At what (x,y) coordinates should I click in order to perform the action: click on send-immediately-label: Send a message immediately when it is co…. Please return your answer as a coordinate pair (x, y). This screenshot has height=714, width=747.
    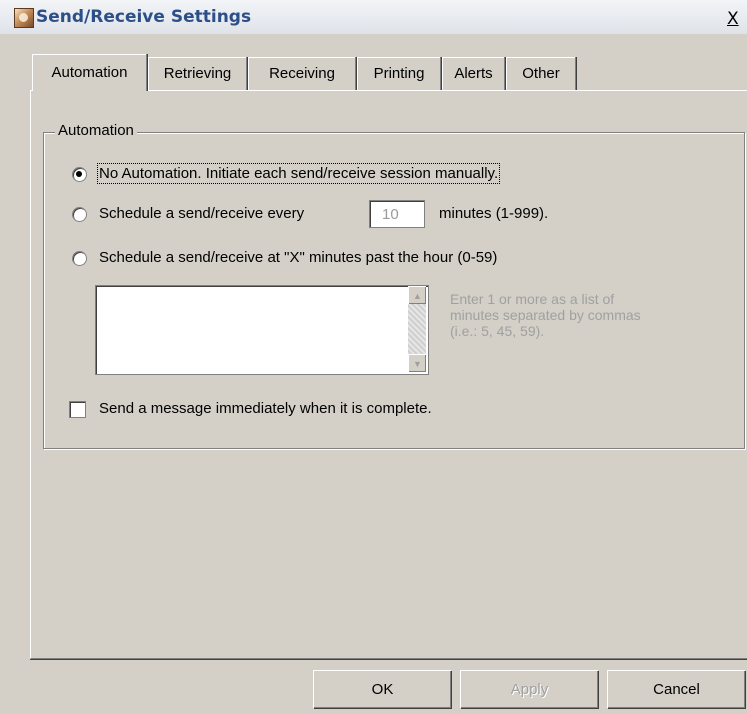
    Looking at the image, I should click on (265, 408).